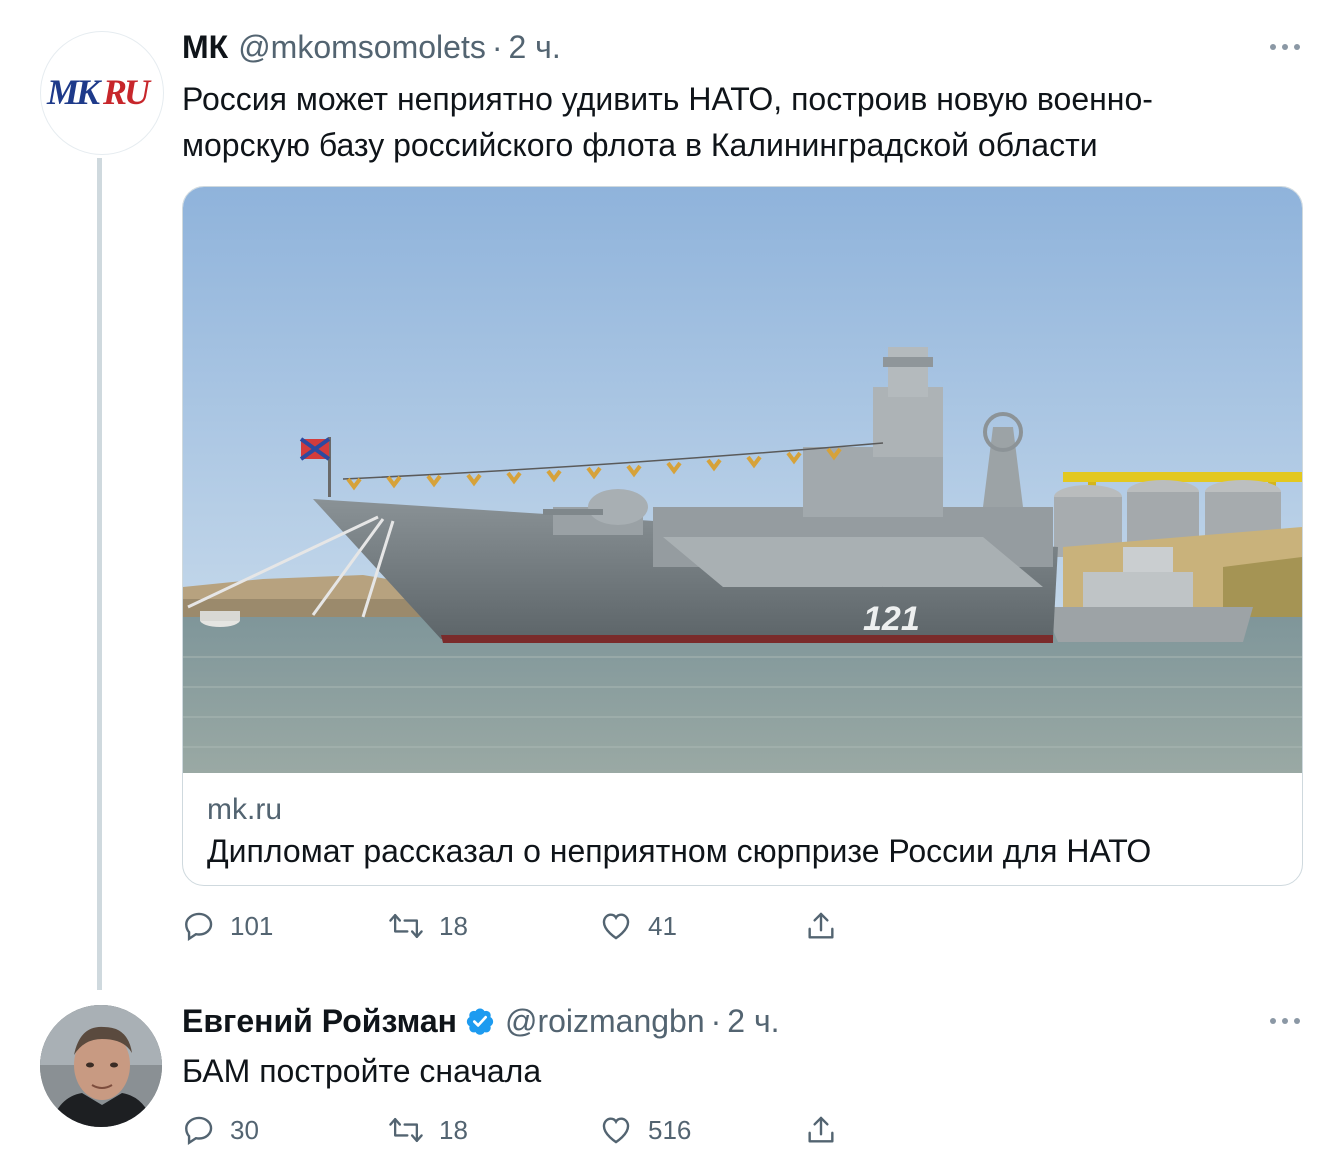 The image size is (1342, 1176). I want to click on svg-text: MK, so click(74, 92).